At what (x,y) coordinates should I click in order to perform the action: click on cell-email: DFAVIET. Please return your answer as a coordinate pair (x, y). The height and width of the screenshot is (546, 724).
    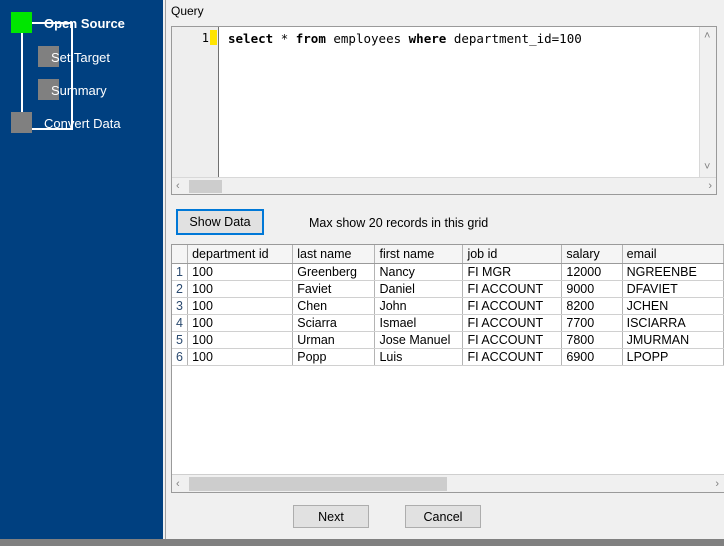
    Looking at the image, I should click on (673, 289).